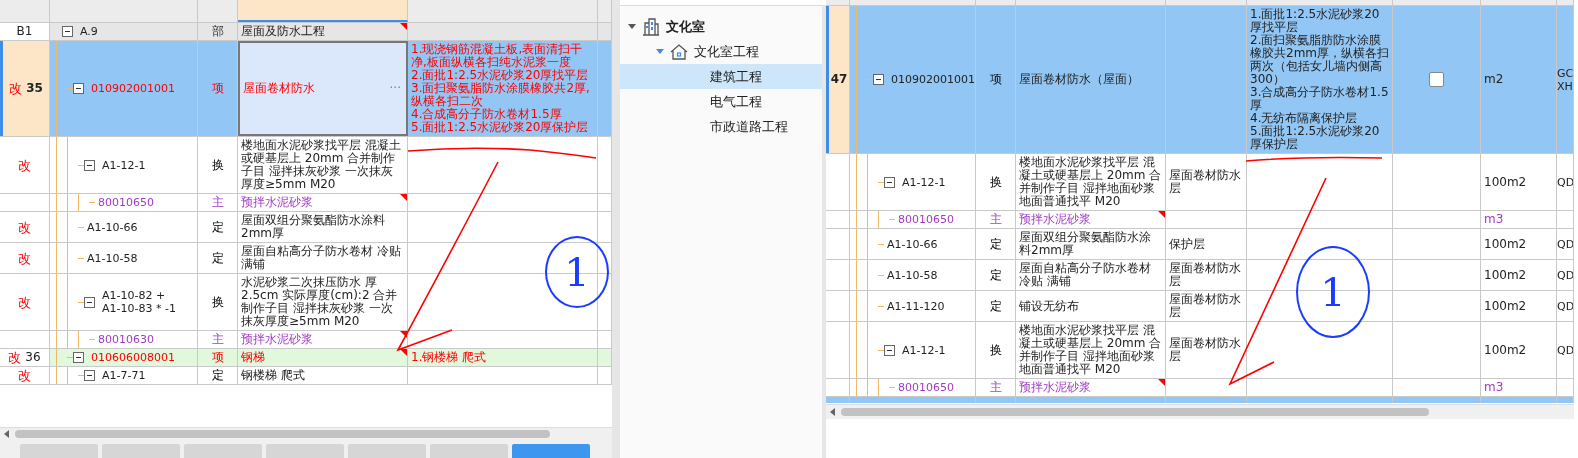  I want to click on project-tree-item: 建筑工程, so click(721, 76).